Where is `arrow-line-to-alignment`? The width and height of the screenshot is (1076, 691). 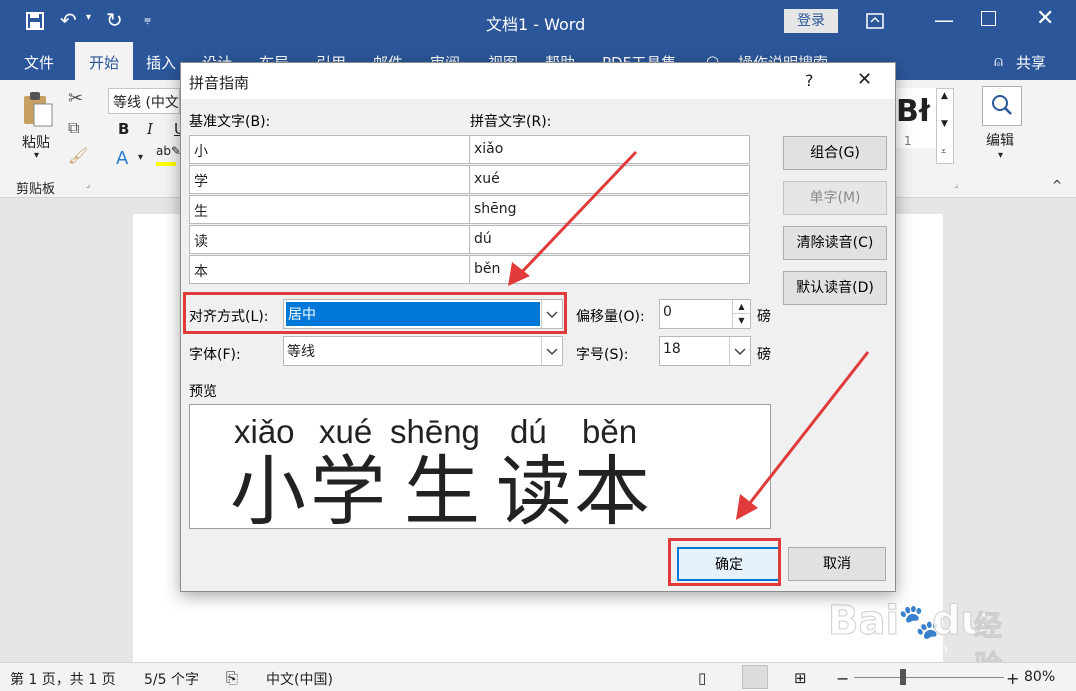 arrow-line-to-alignment is located at coordinates (578, 213).